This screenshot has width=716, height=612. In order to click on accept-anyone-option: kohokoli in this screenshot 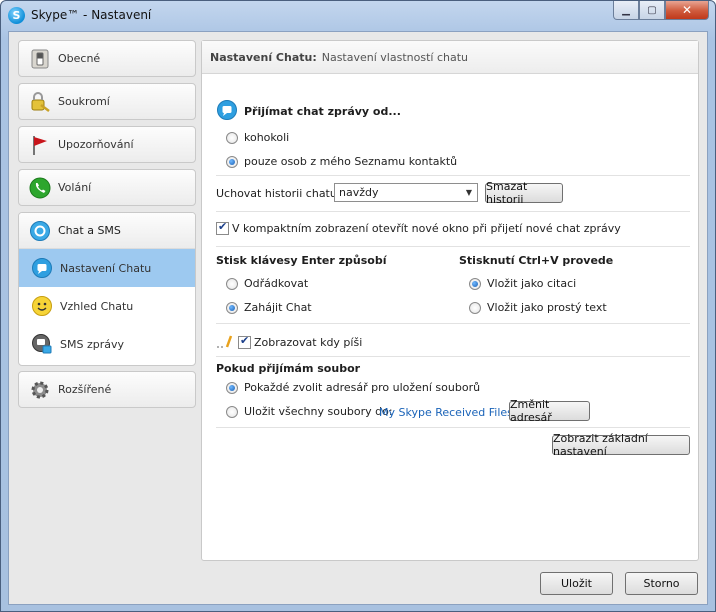, I will do `click(257, 137)`.